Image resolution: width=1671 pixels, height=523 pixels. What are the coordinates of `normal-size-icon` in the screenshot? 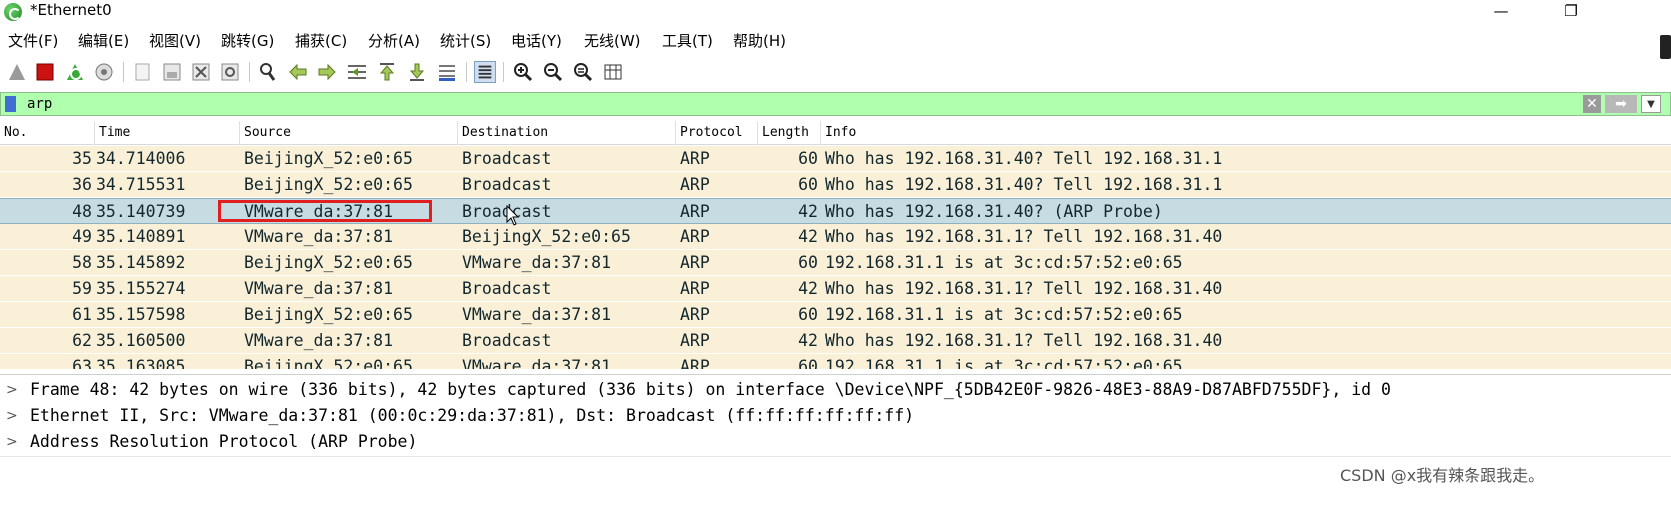 It's located at (583, 72).